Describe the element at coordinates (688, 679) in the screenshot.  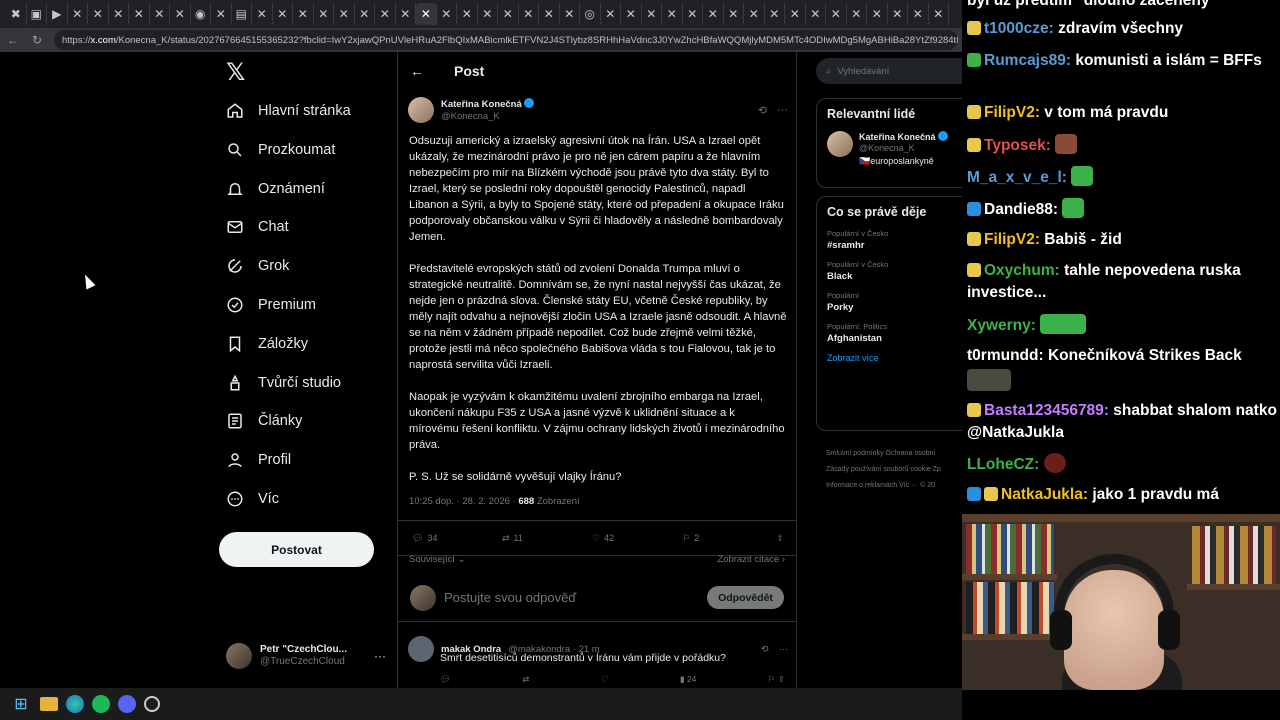
I see `views-icon: ▮ 24` at that location.